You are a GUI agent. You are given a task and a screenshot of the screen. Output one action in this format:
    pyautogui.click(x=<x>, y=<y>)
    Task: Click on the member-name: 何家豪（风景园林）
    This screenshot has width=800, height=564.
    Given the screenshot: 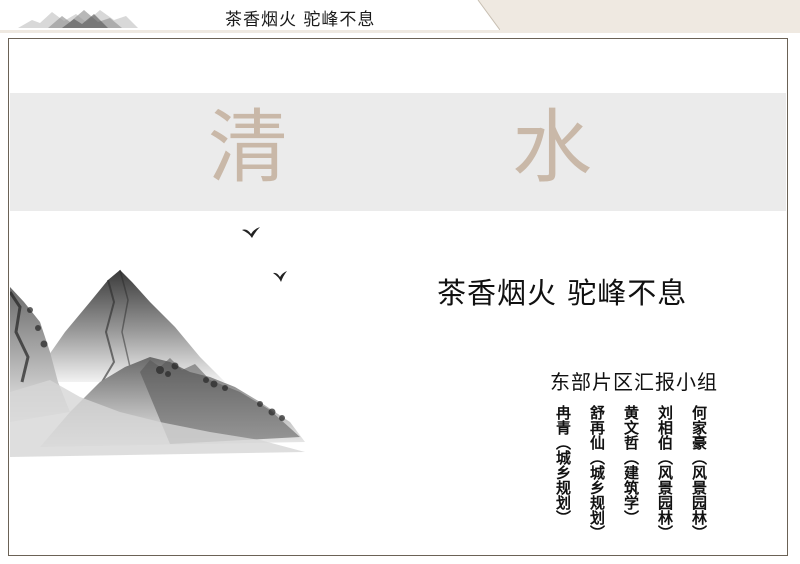 What is the action you would take?
    pyautogui.click(x=699, y=472)
    